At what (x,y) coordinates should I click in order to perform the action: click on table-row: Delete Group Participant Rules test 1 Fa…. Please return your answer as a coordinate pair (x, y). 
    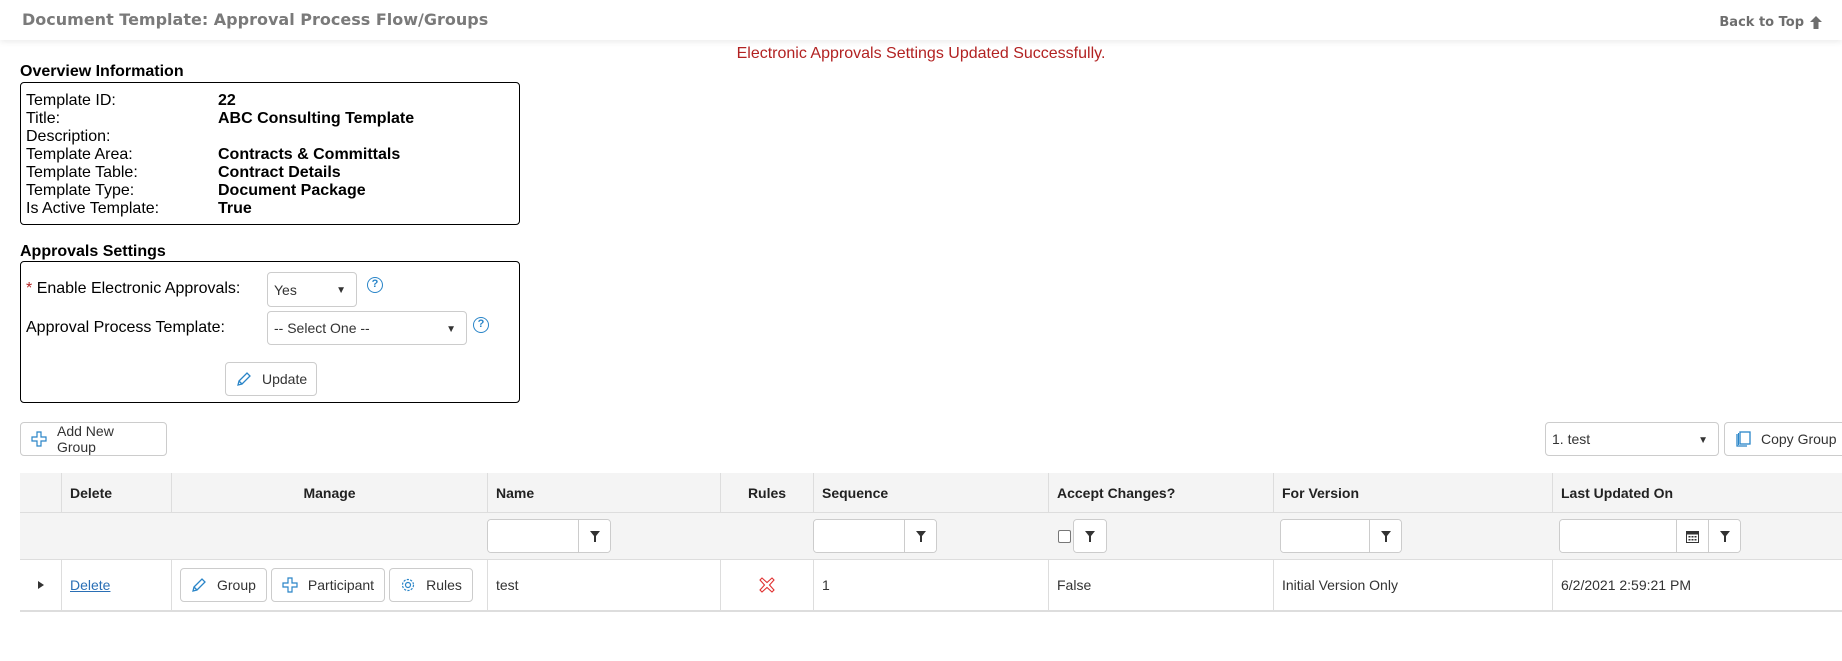
    Looking at the image, I should click on (931, 586).